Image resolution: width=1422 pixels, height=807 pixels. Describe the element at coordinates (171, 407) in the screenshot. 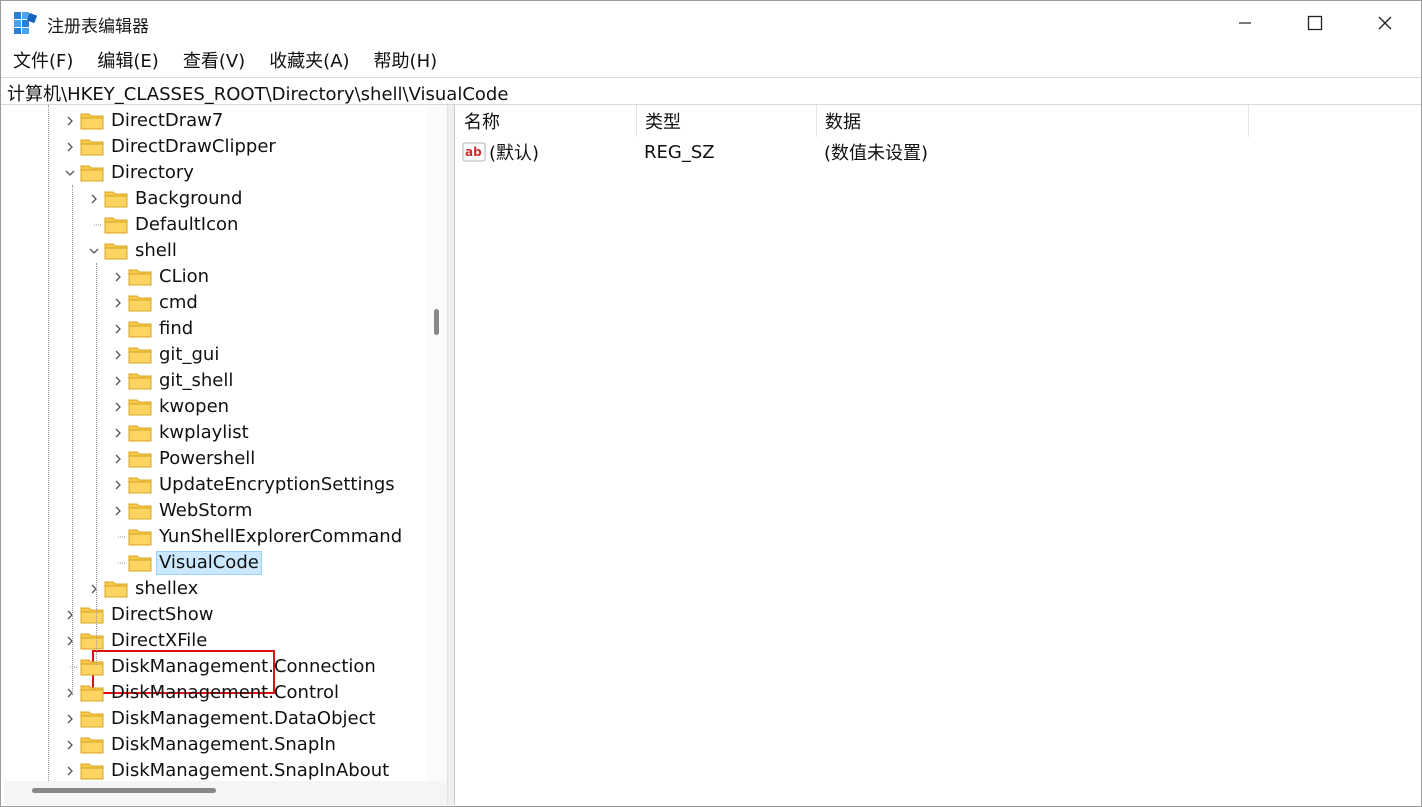

I see `tree-item-kwopen: kwopen` at that location.